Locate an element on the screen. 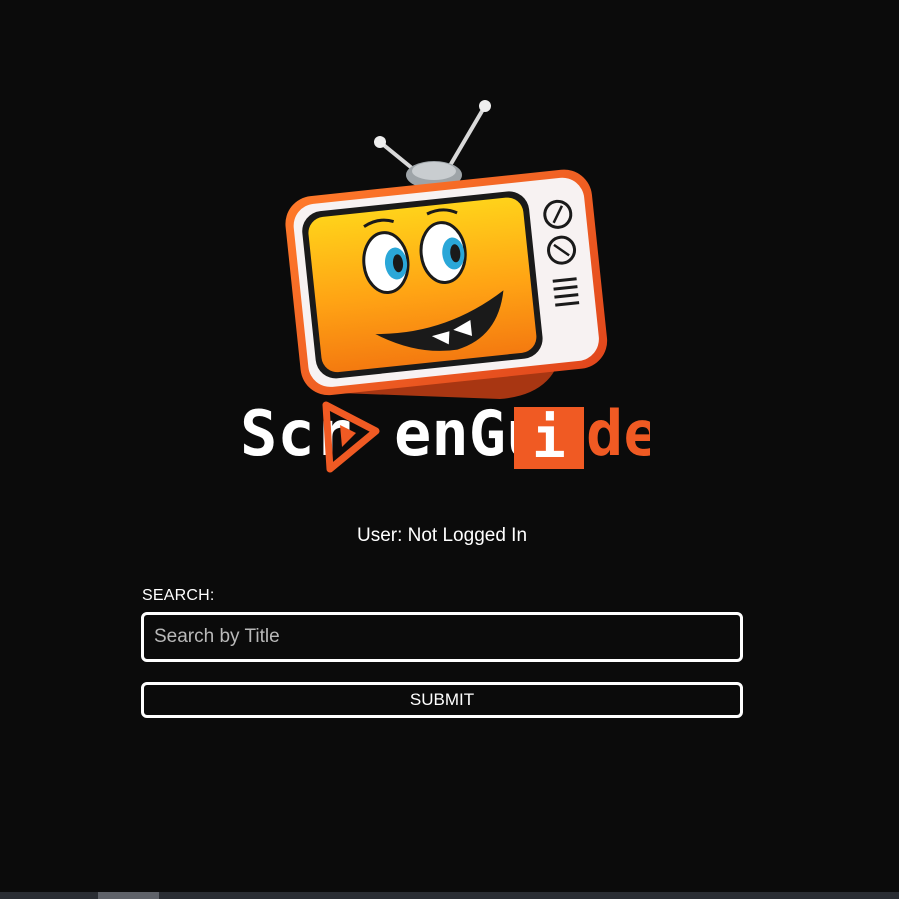  horizontal-scrollbar is located at coordinates (449, 895).